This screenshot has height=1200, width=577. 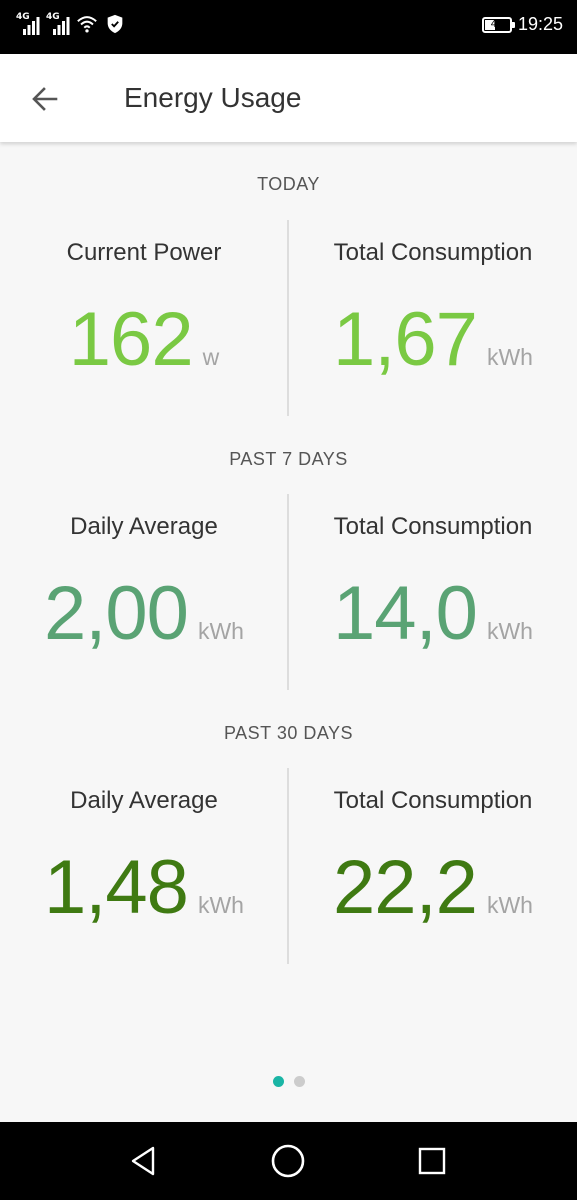 What do you see at coordinates (87, 24) in the screenshot?
I see `wifi-icon` at bounding box center [87, 24].